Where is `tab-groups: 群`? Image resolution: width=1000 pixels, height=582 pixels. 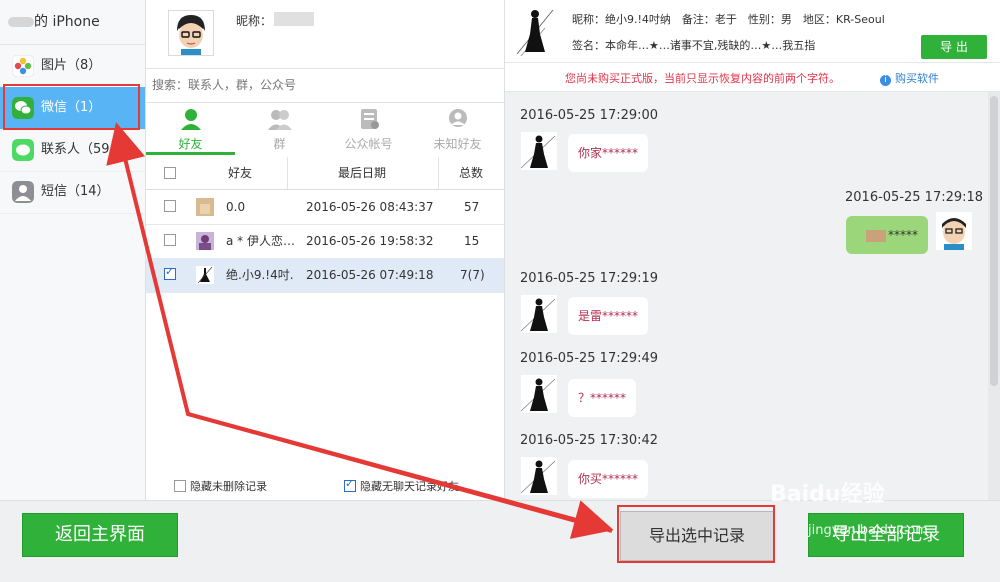
tab-groups: 群 is located at coordinates (279, 128).